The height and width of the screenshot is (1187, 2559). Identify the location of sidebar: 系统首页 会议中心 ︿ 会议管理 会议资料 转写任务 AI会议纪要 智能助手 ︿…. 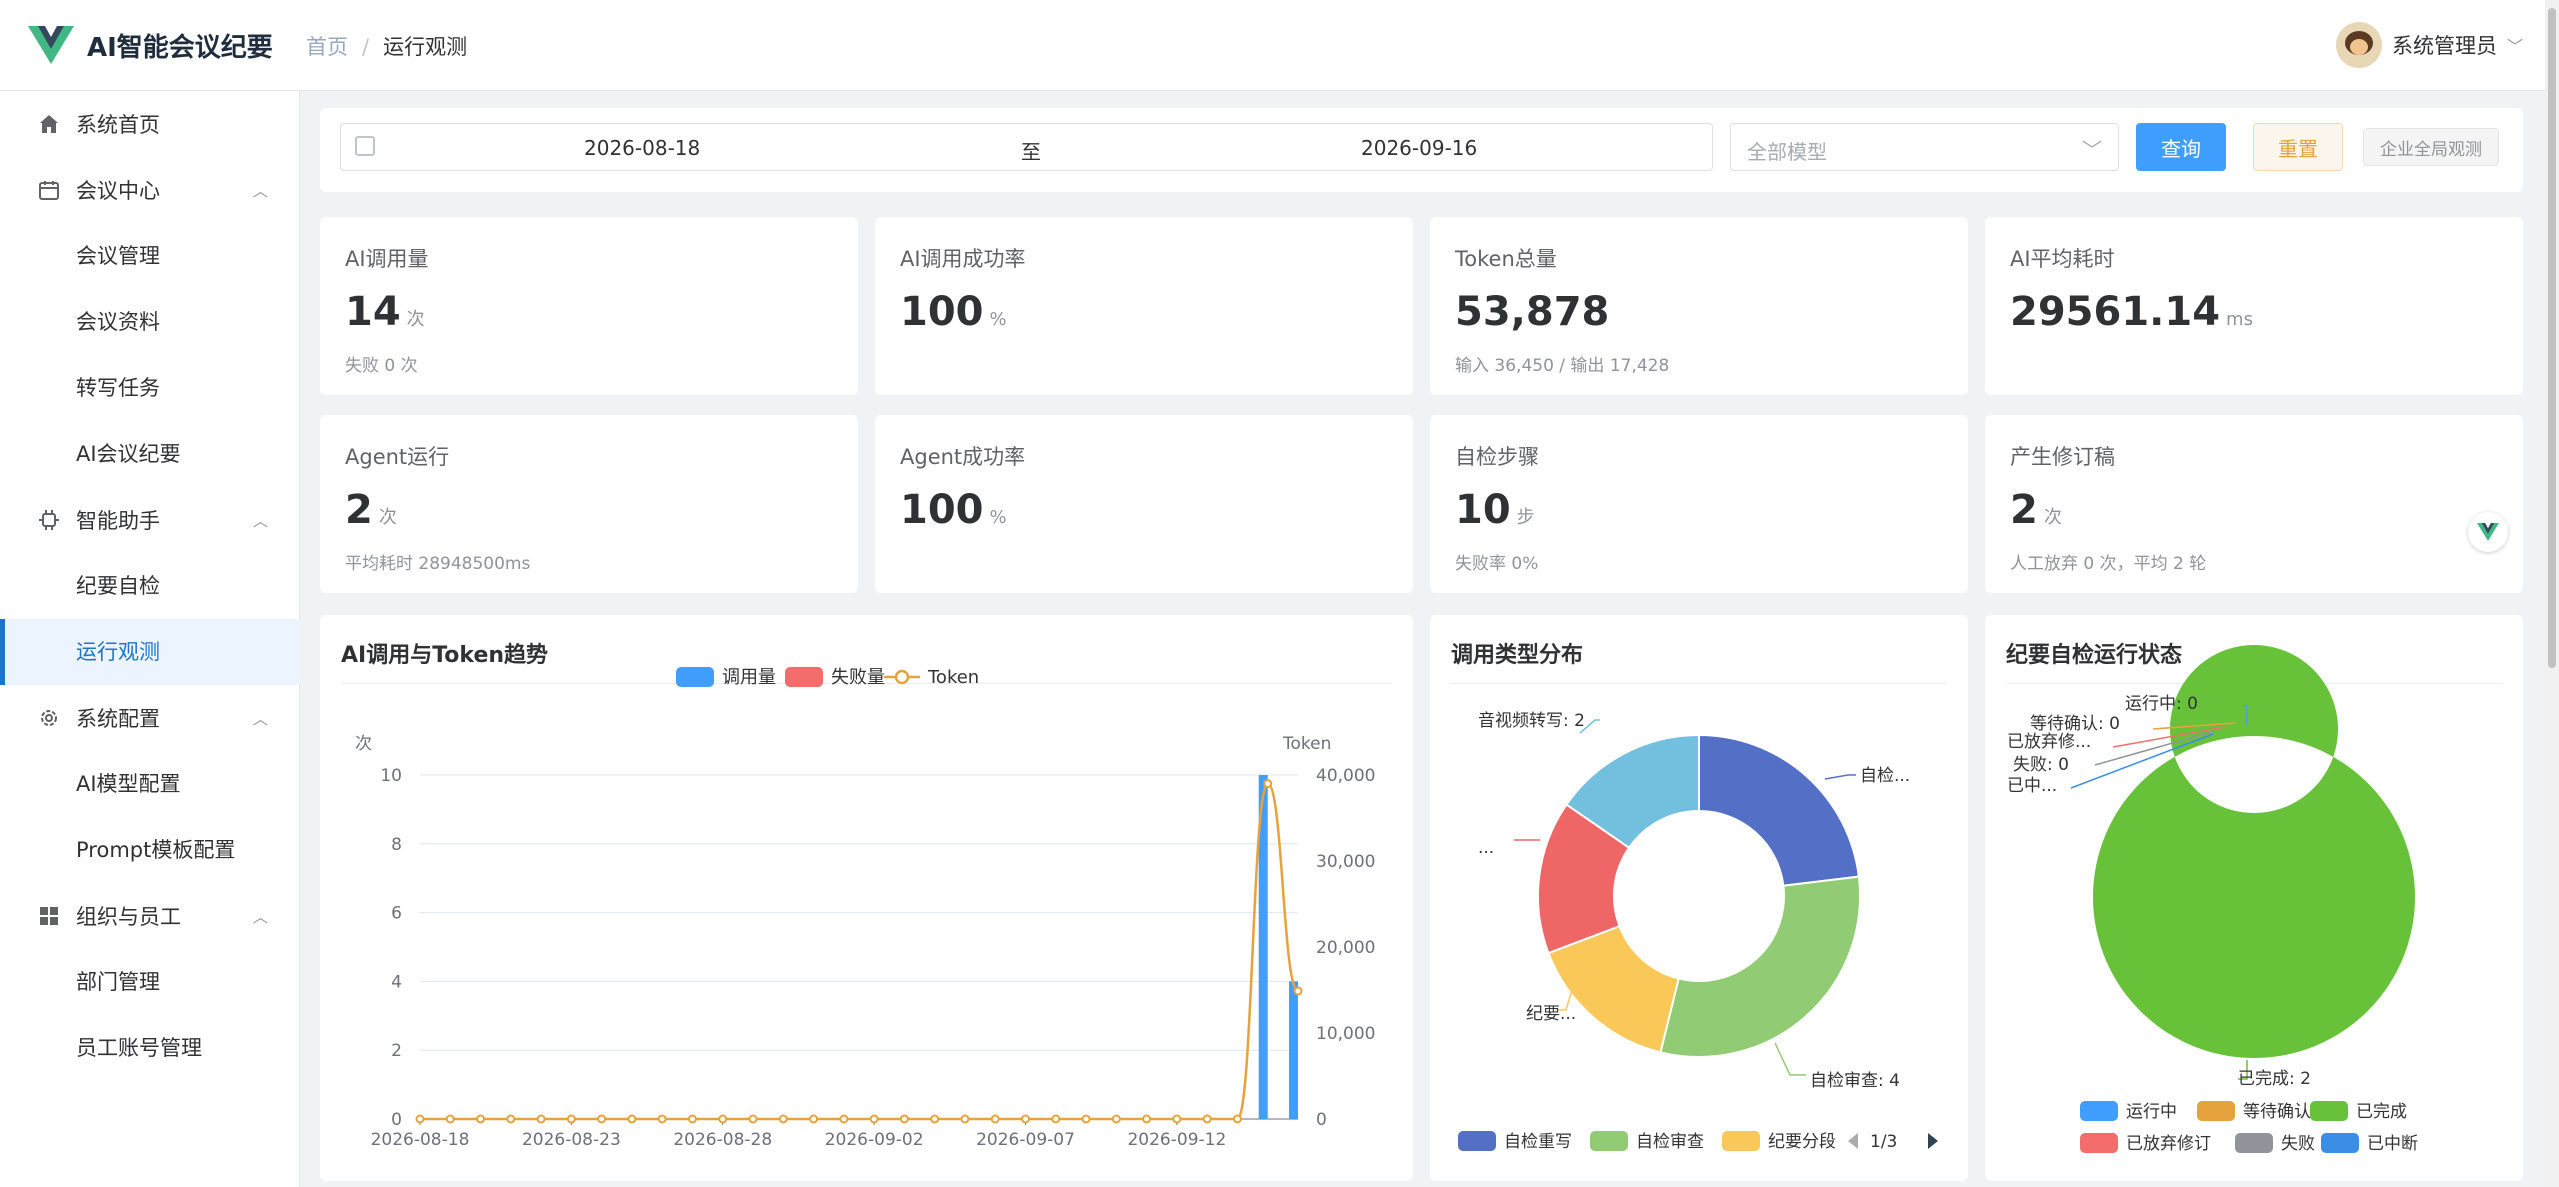
(150, 639).